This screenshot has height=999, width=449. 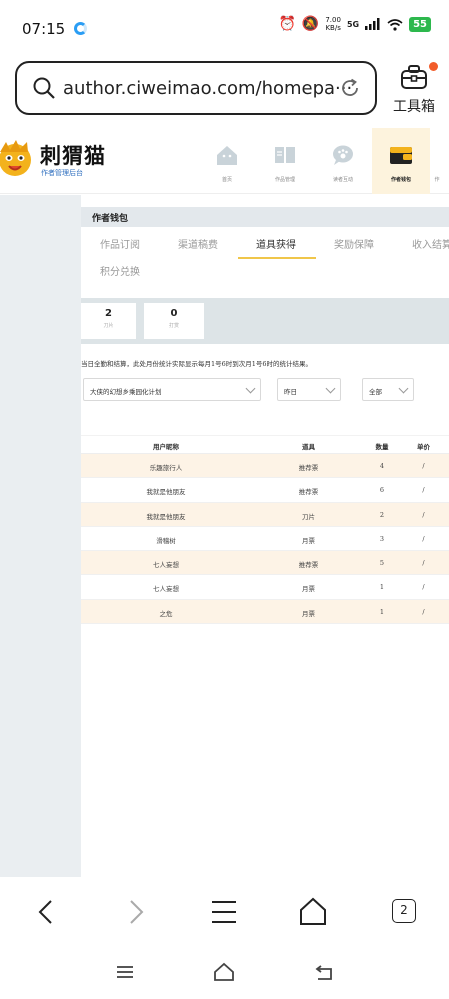 I want to click on toolbox-icon, so click(x=414, y=77).